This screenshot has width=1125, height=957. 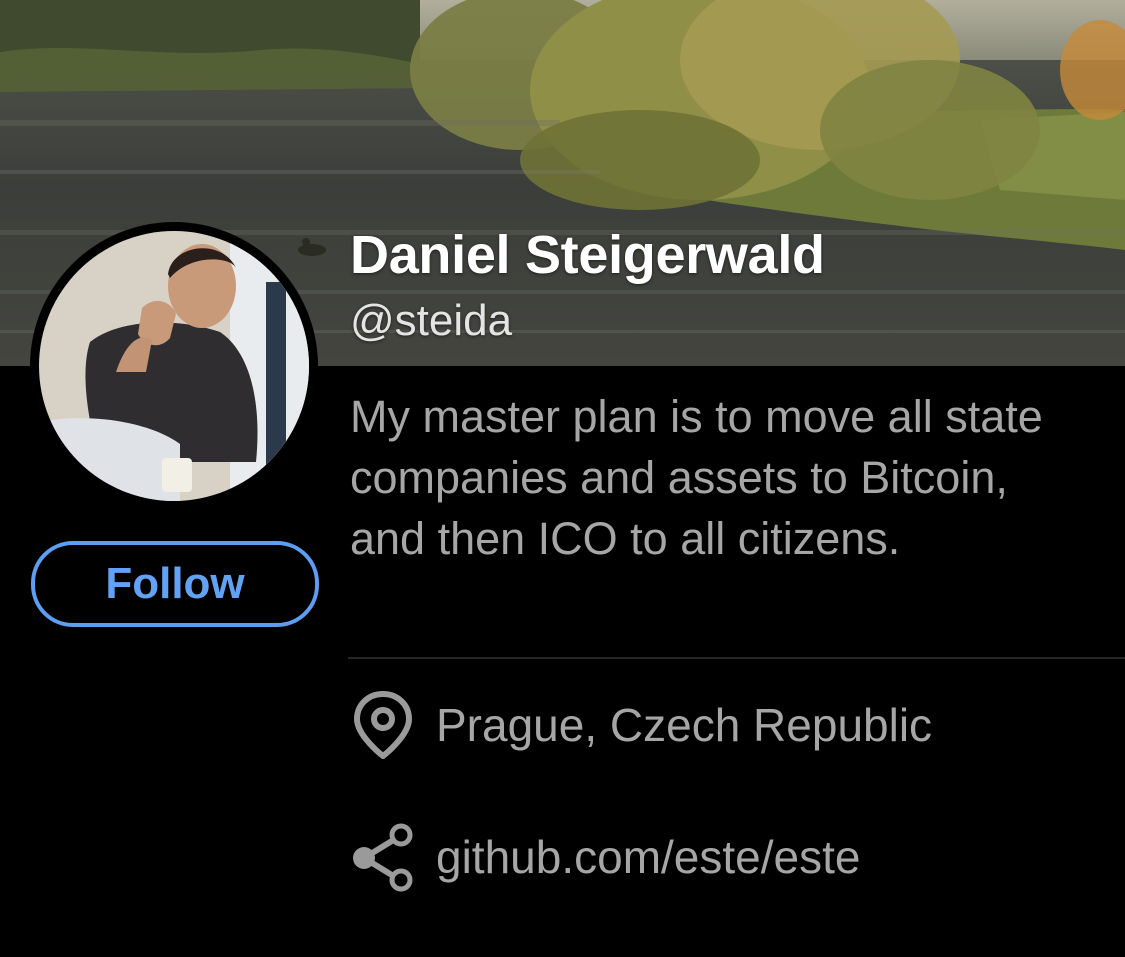 I want to click on website-row: github.com/este/este, so click(x=605, y=857).